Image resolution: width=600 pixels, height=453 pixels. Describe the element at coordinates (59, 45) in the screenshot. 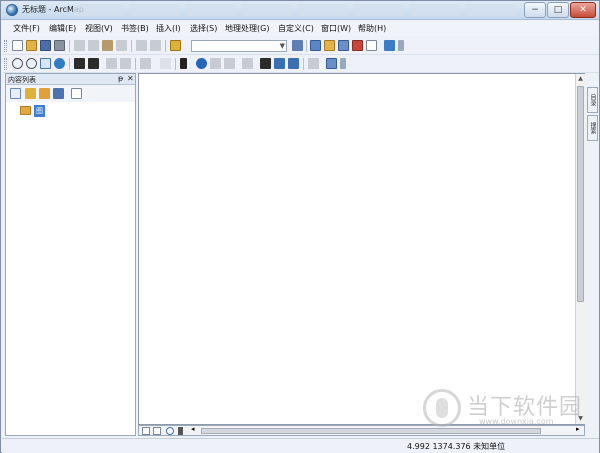

I see `print-icon` at that location.